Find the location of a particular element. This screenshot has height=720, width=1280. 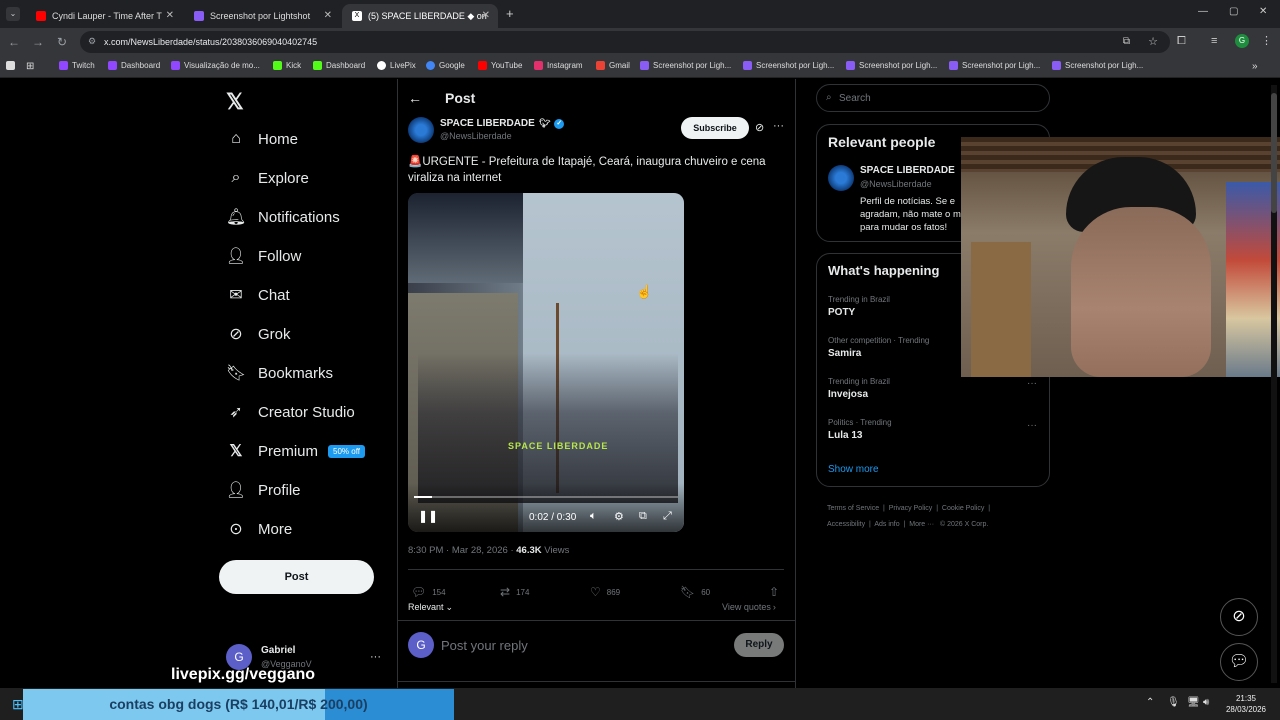

reply-input: Post your reply is located at coordinates (484, 645).